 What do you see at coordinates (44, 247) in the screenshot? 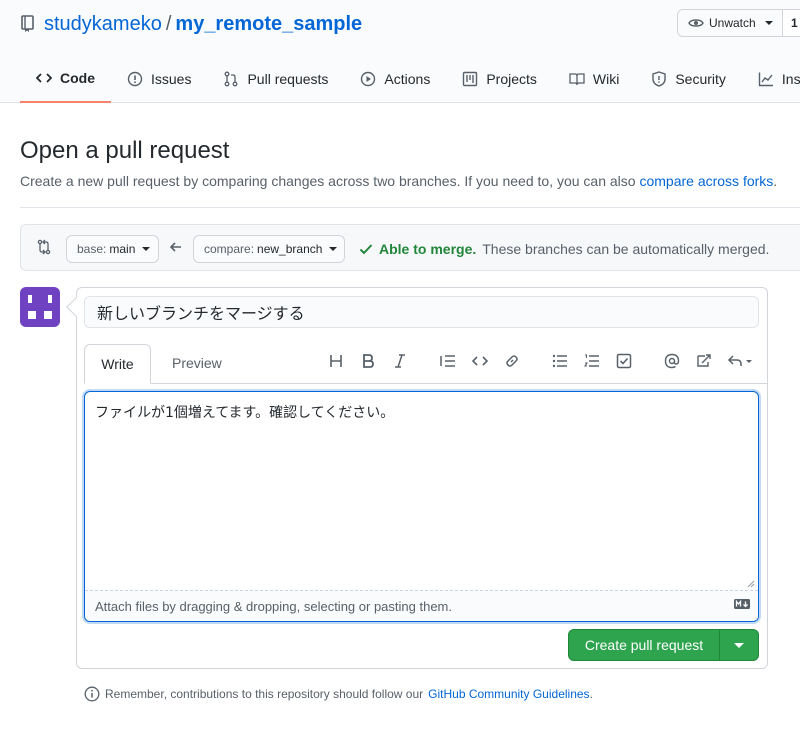
I see `compare-arrows-icon` at bounding box center [44, 247].